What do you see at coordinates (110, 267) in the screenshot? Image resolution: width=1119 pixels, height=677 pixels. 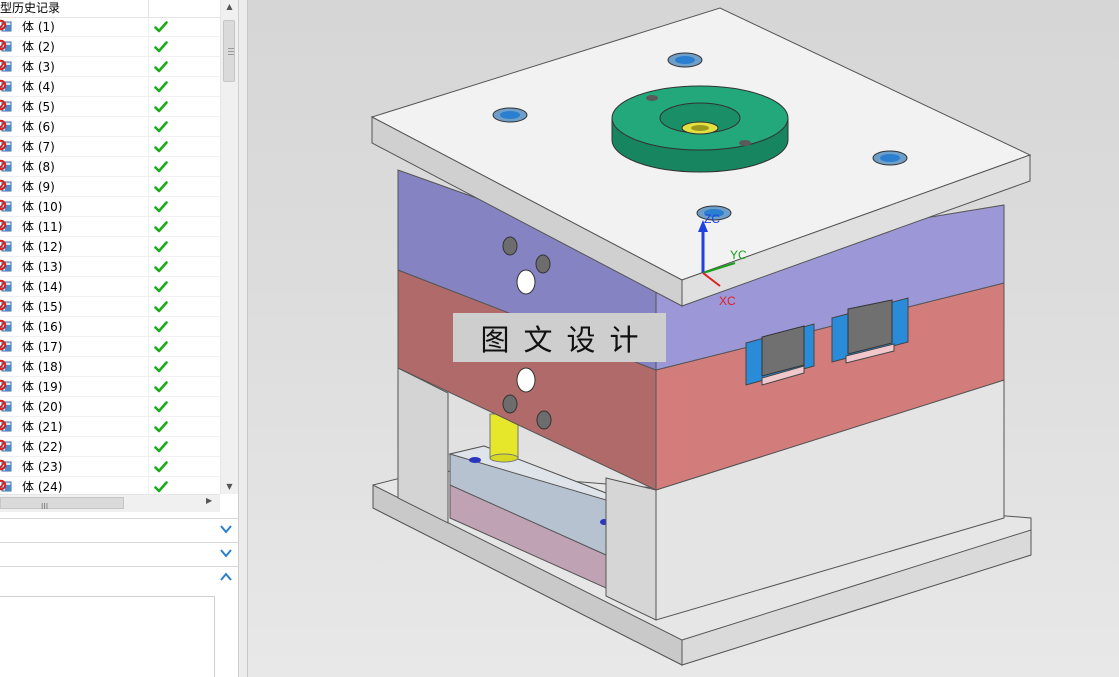 I see `history-row: 体 (13)` at bounding box center [110, 267].